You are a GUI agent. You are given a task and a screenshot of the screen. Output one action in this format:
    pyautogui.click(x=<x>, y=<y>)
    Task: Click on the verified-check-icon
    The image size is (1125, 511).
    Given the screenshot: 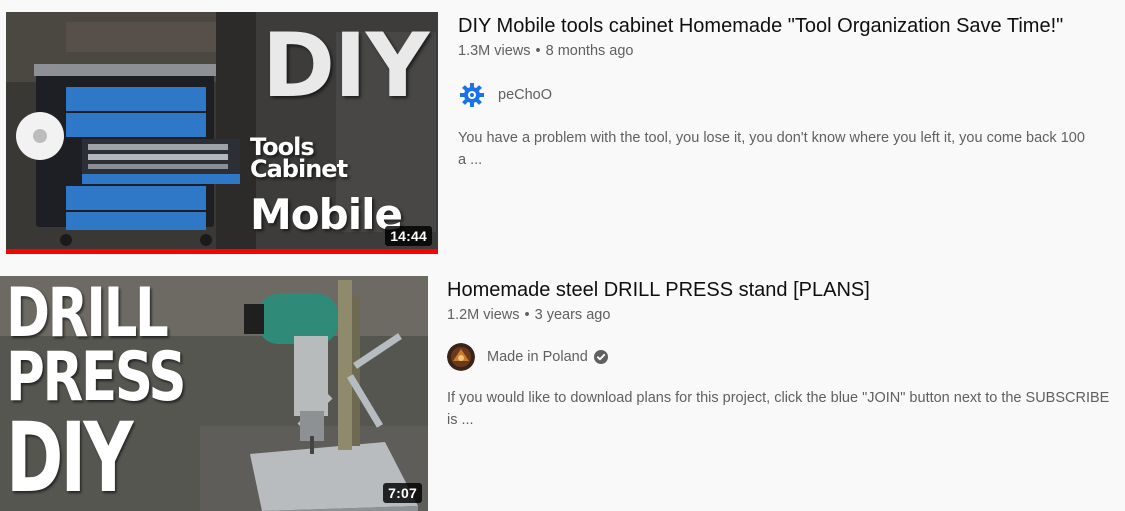 What is the action you would take?
    pyautogui.click(x=600, y=357)
    